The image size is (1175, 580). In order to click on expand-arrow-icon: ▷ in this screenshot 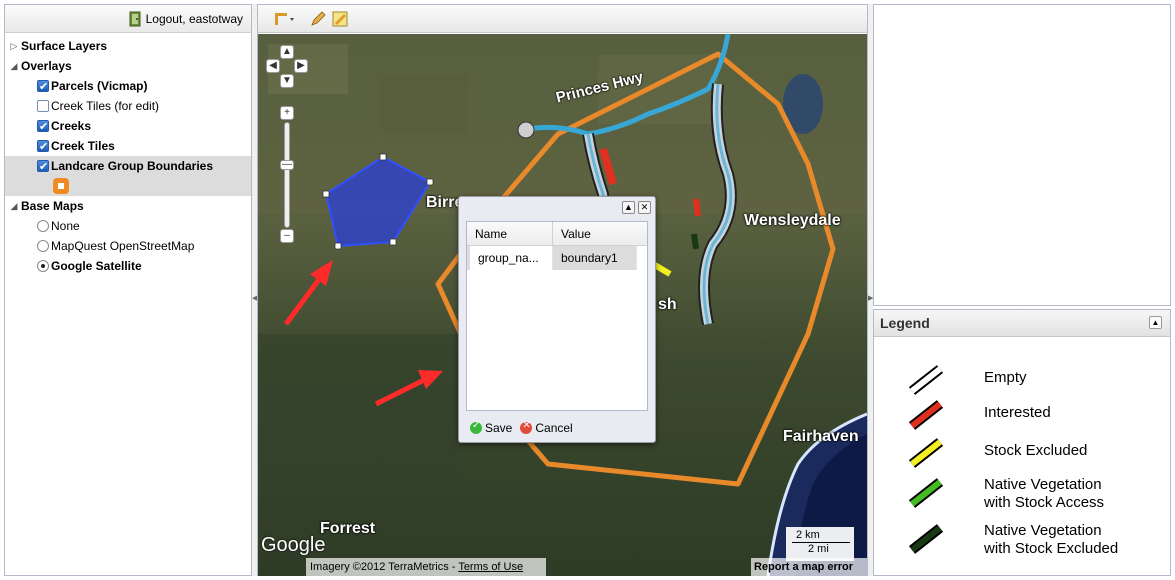, I will do `click(14, 46)`.